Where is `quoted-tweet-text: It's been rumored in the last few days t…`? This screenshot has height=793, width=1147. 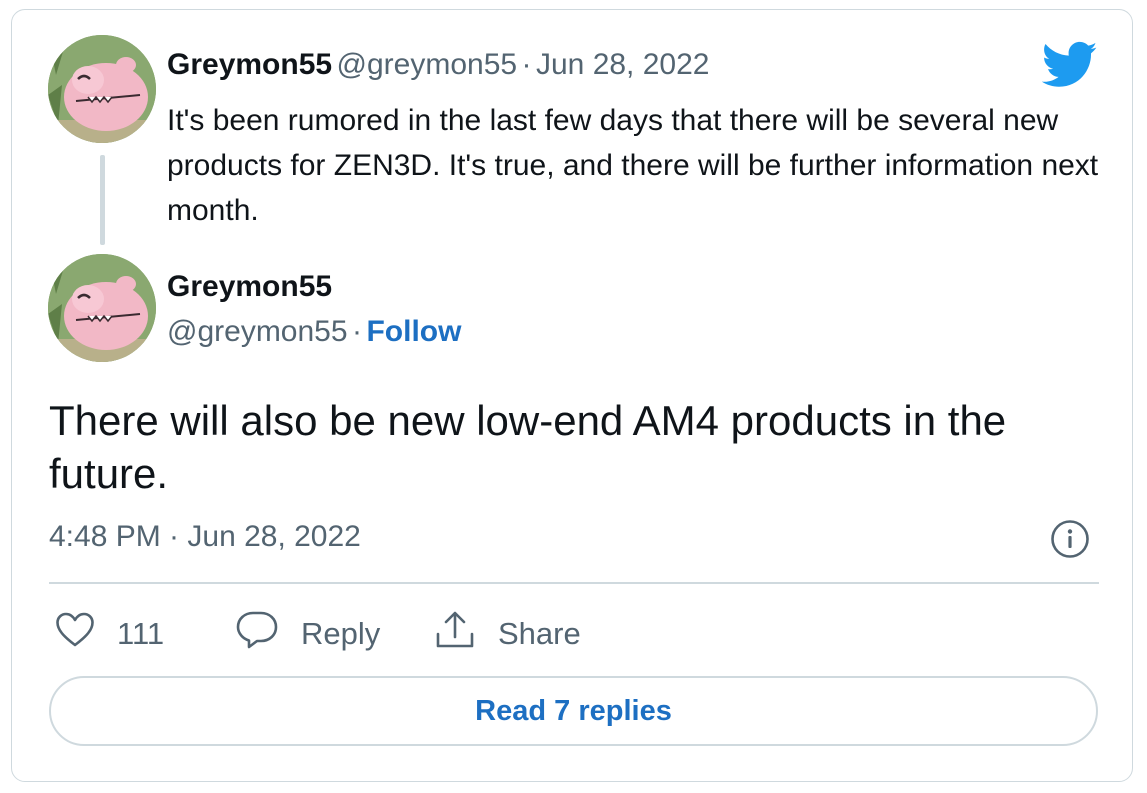 quoted-tweet-text: It's been rumored in the last few days t… is located at coordinates (633, 165).